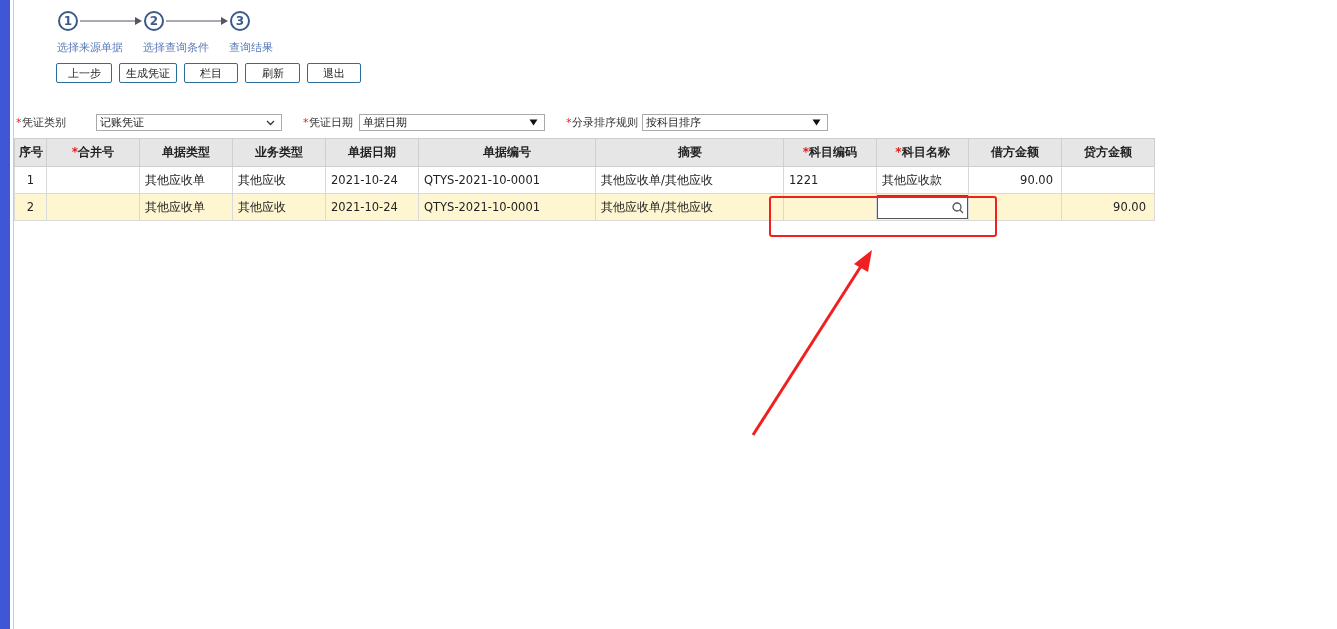 This screenshot has width=1337, height=629. Describe the element at coordinates (452, 122) in the screenshot. I see `dropdown-field: 单据日期` at that location.